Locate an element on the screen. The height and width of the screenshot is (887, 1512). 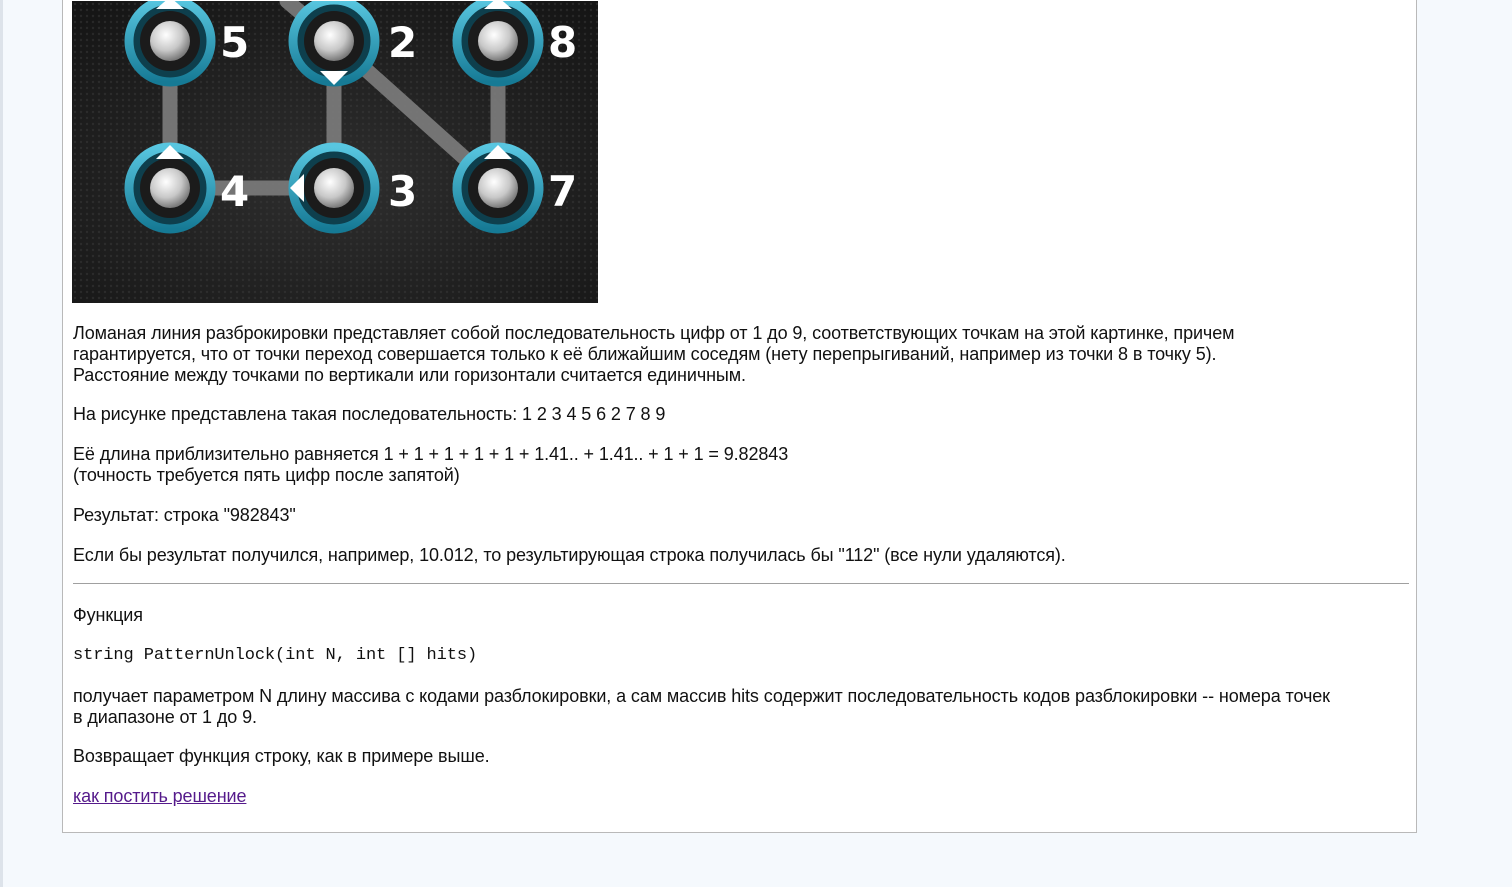
horizontal-divider is located at coordinates (741, 583).